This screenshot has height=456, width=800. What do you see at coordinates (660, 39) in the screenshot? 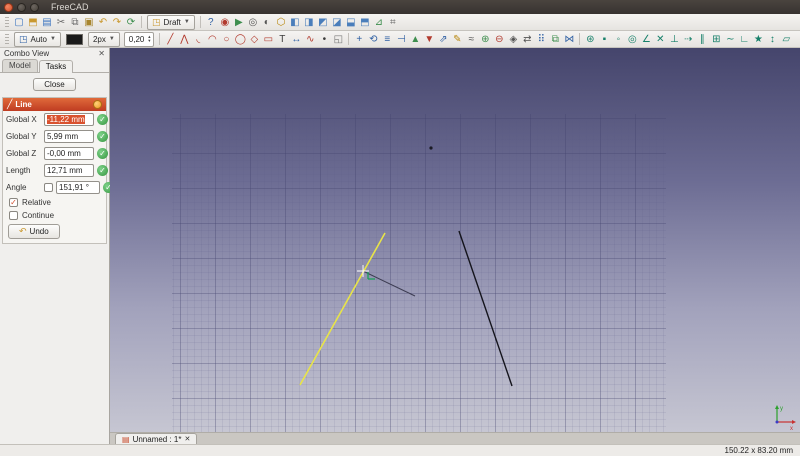
I see `snap-intersection-icon: ✕` at bounding box center [660, 39].